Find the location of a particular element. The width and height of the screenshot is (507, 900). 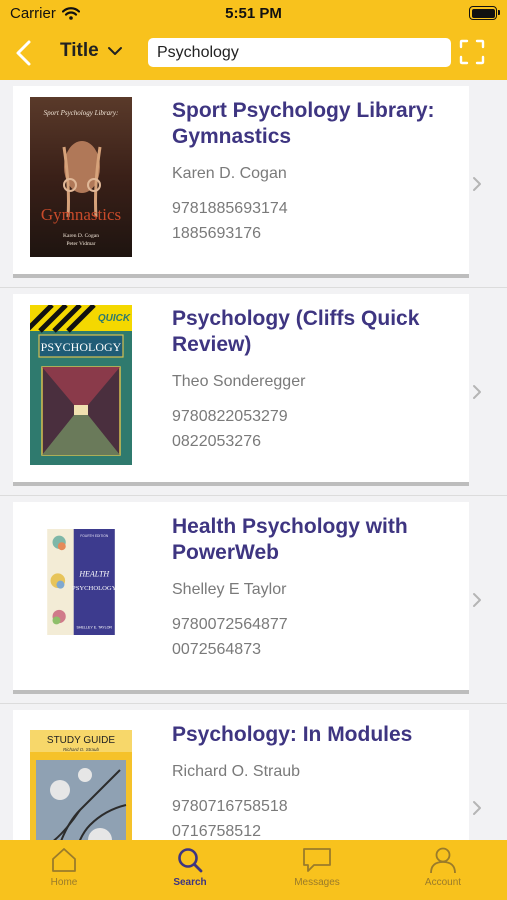

tab-search-label: Search is located at coordinates (190, 882).